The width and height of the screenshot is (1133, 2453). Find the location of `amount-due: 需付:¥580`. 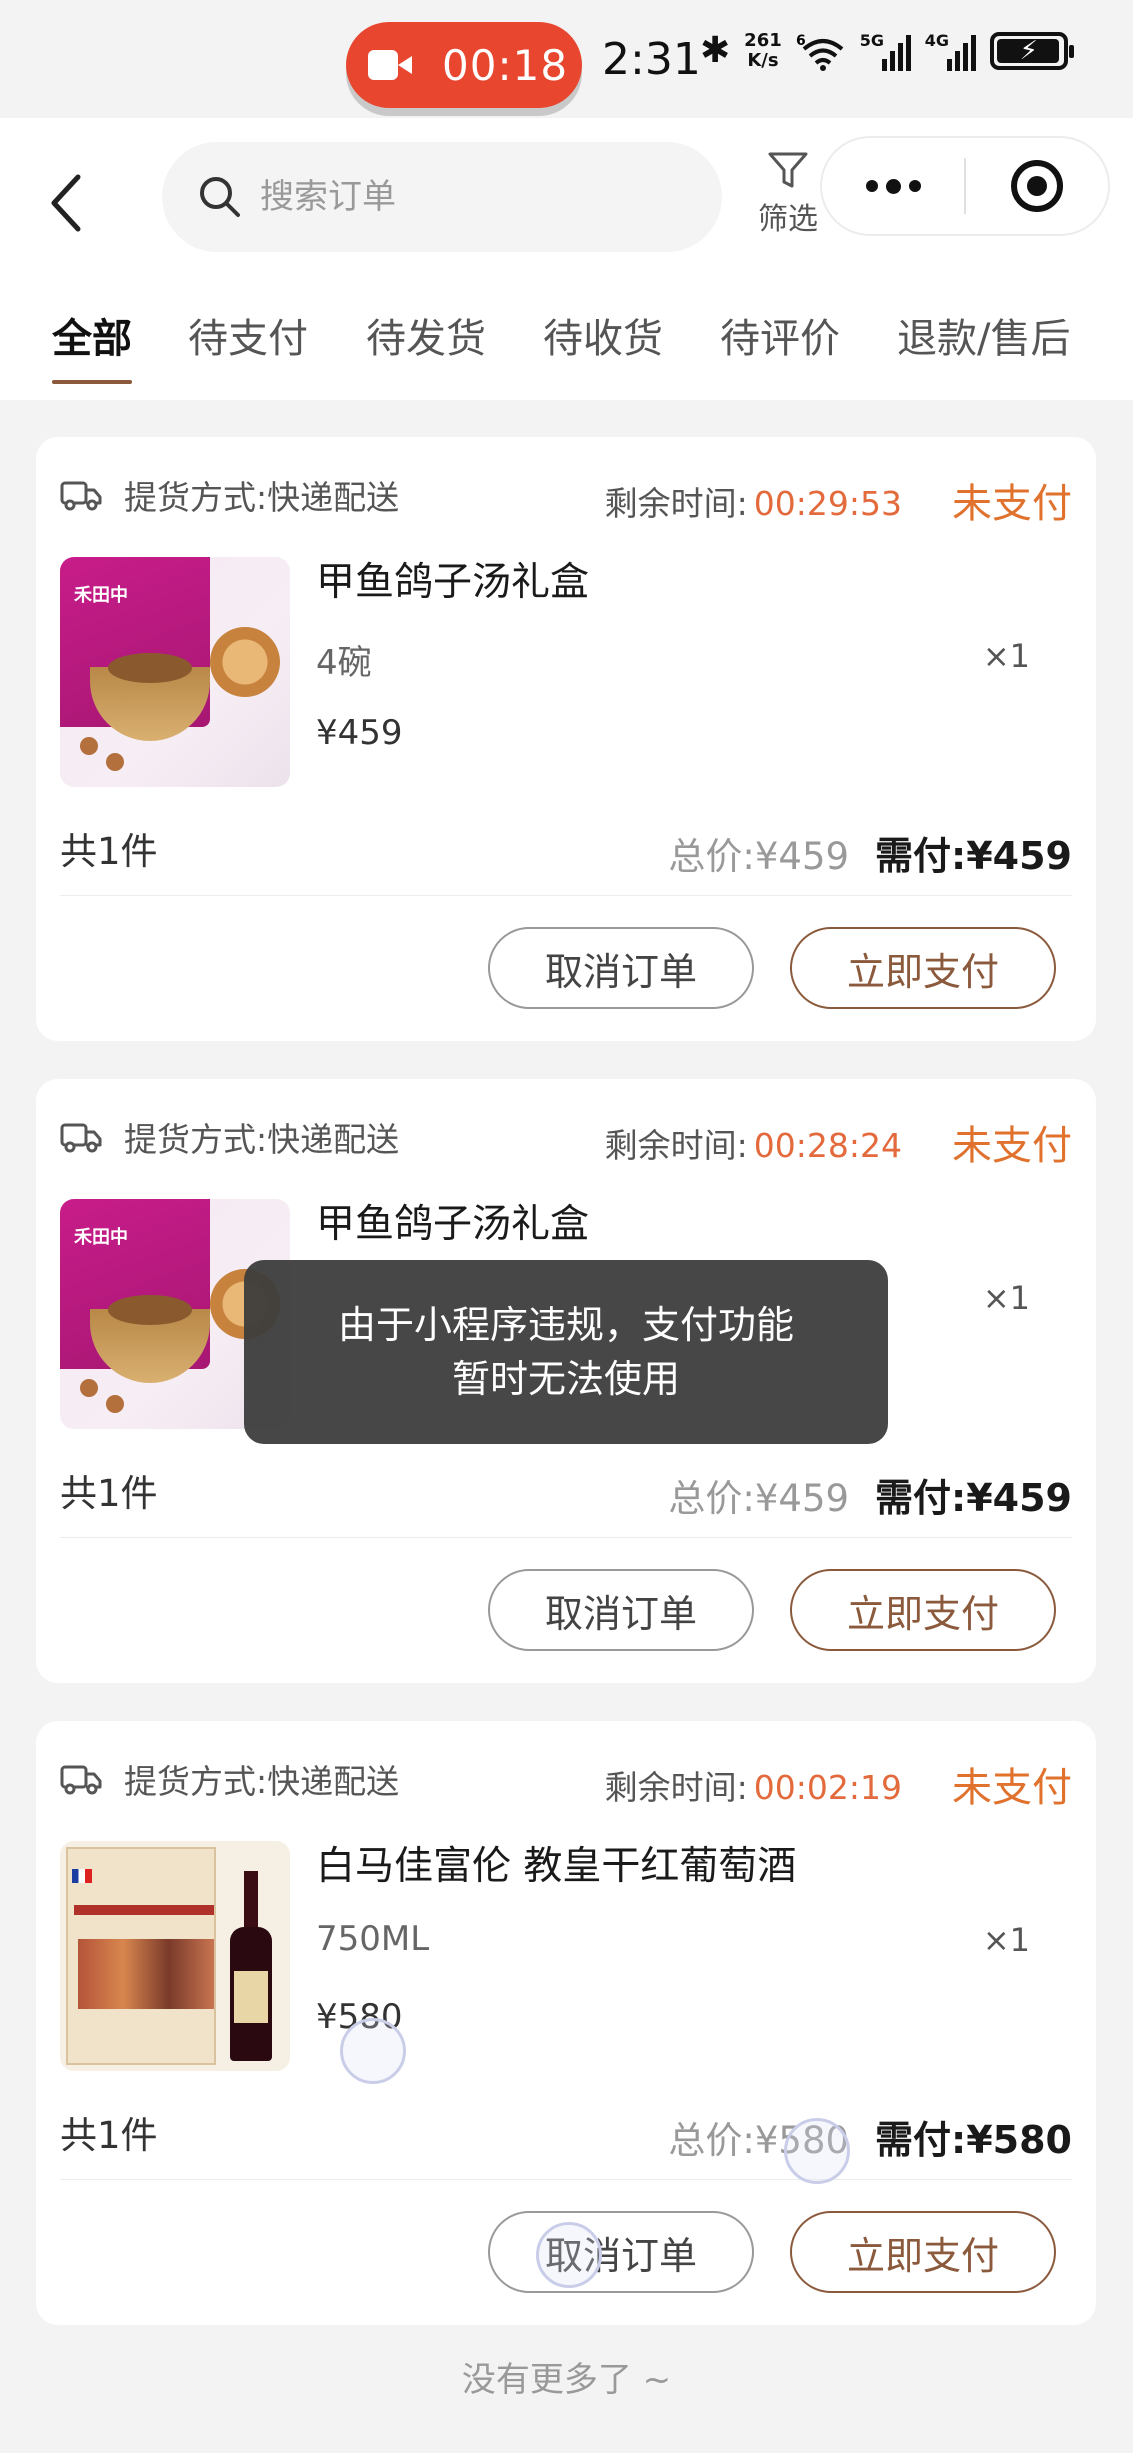

amount-due: 需付:¥580 is located at coordinates (973, 2136).